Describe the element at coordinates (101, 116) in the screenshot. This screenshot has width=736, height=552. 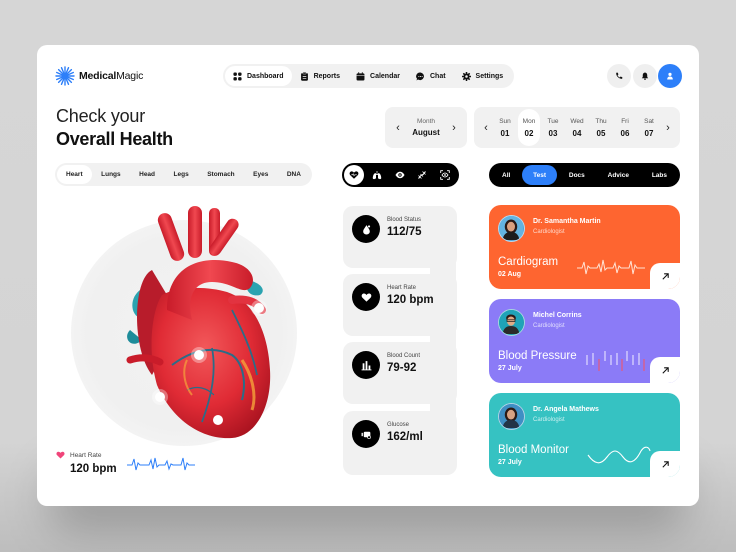
I see `page-title-line1: Check your` at that location.